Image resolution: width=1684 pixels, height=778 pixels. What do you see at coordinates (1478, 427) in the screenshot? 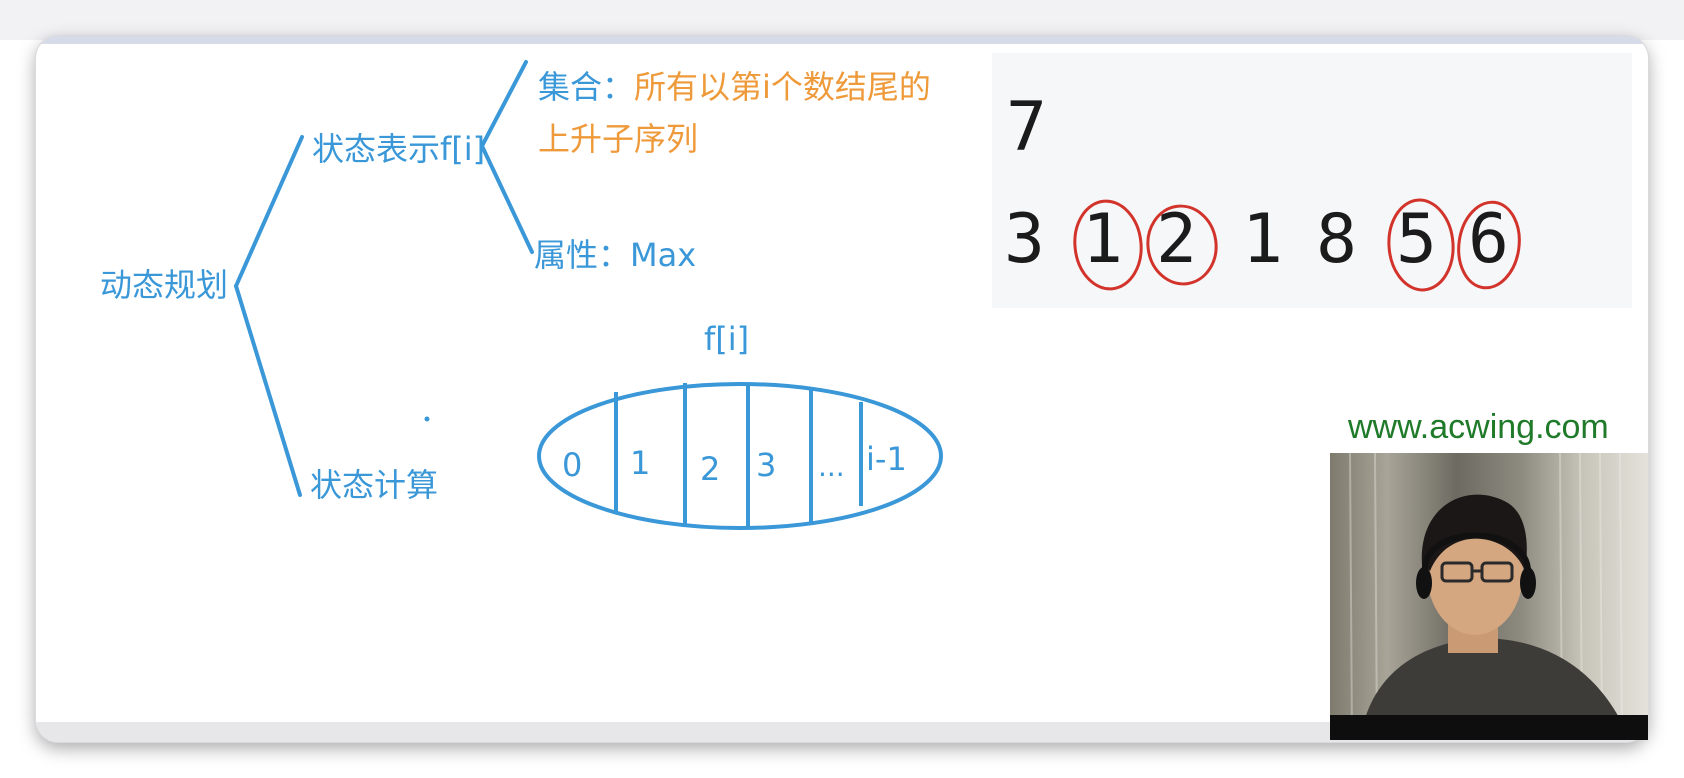
I see `acwing-watermark: www.acwing.com` at bounding box center [1478, 427].